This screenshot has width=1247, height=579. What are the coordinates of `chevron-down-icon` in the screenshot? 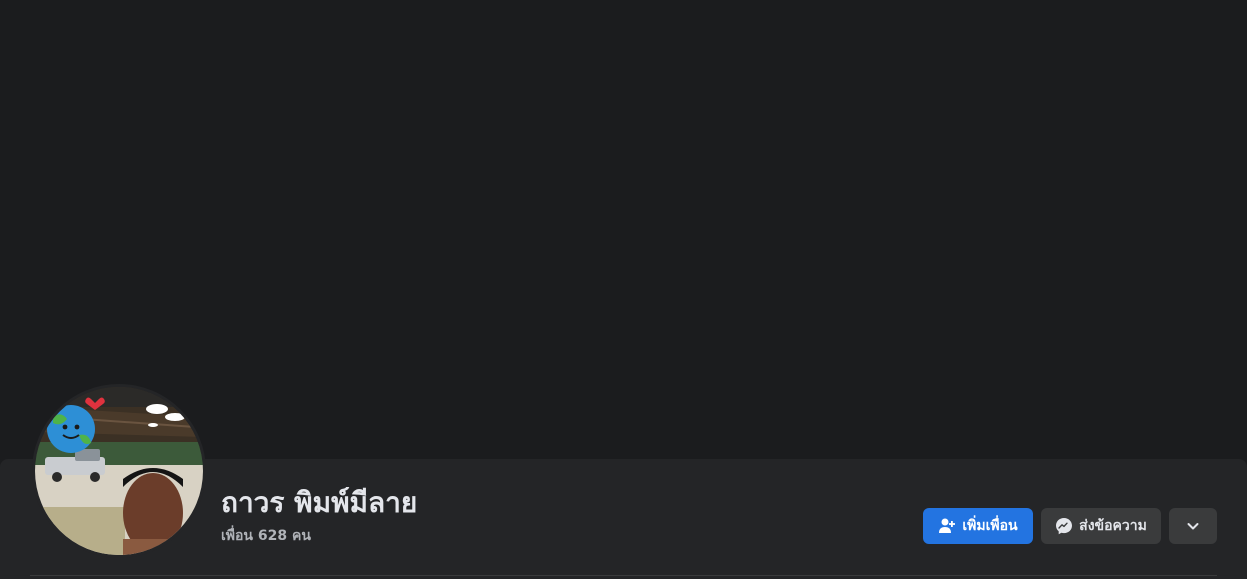 It's located at (1193, 526).